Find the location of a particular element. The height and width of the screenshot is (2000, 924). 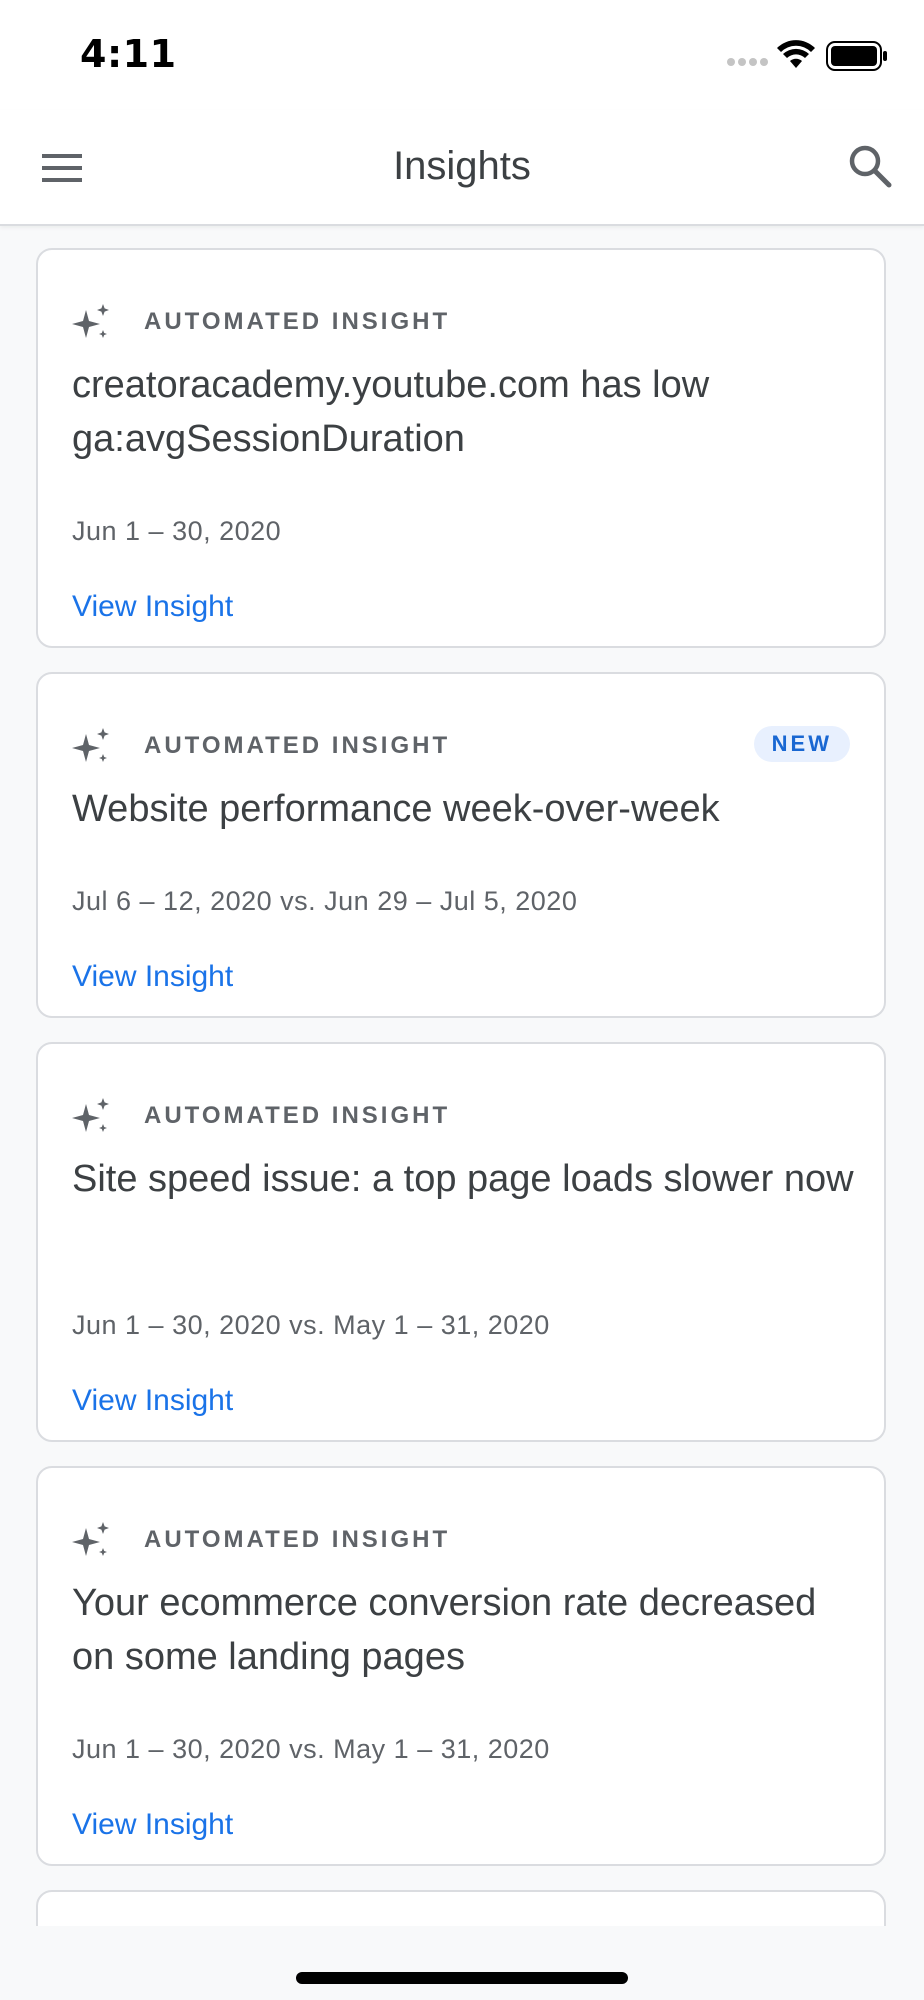

status-bar: 4:11 is located at coordinates (462, 55).